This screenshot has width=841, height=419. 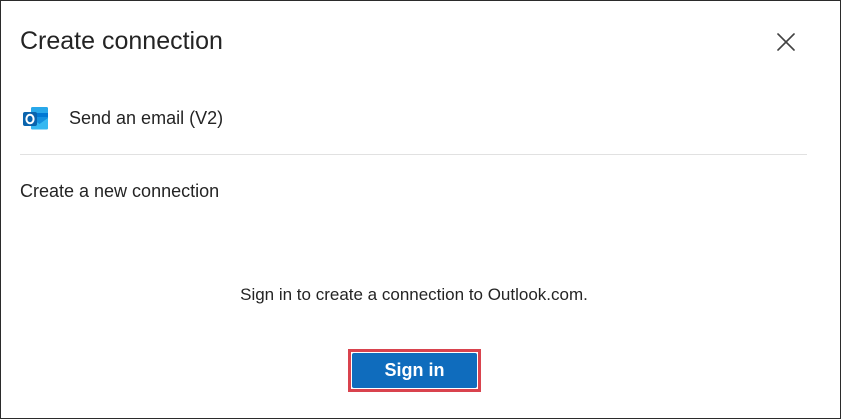 I want to click on section-title: Create a new connection, so click(x=120, y=191).